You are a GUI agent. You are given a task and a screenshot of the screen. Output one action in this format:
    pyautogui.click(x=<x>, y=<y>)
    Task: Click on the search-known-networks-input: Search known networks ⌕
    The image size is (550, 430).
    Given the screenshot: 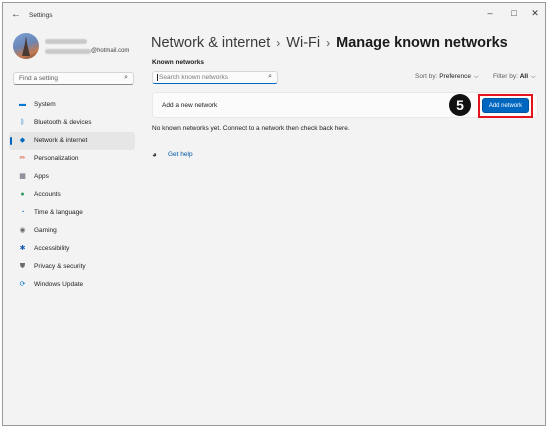 What is the action you would take?
    pyautogui.click(x=215, y=77)
    